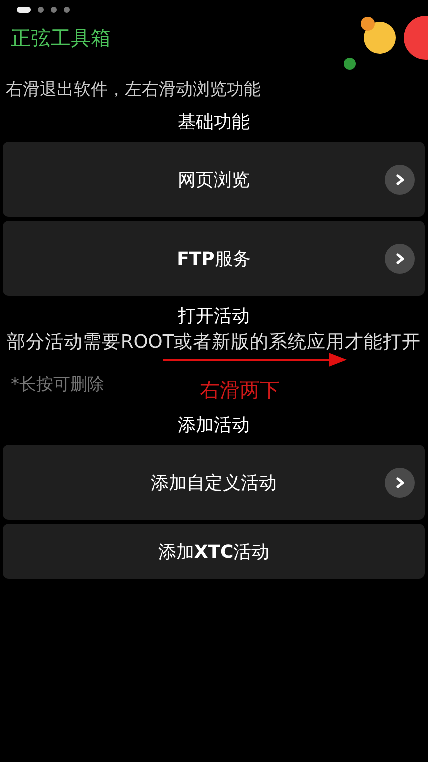 The height and width of the screenshot is (762, 428). Describe the element at coordinates (214, 179) in the screenshot. I see `menu-button: 网页浏览` at that location.